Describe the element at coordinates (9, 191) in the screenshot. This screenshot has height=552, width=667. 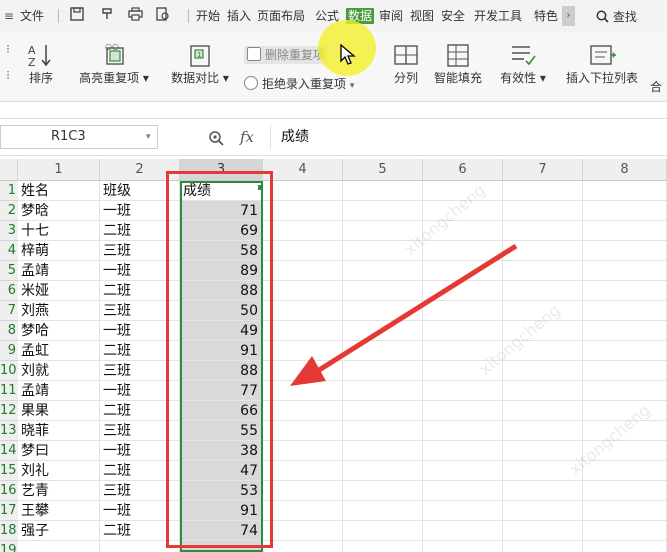
I see `row-header: 1` at that location.